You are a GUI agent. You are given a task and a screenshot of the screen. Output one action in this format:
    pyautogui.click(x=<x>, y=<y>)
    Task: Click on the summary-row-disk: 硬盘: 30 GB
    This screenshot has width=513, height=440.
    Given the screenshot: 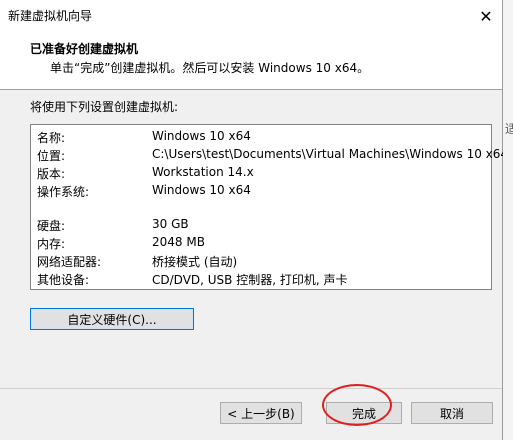 What is the action you would take?
    pyautogui.click(x=262, y=226)
    